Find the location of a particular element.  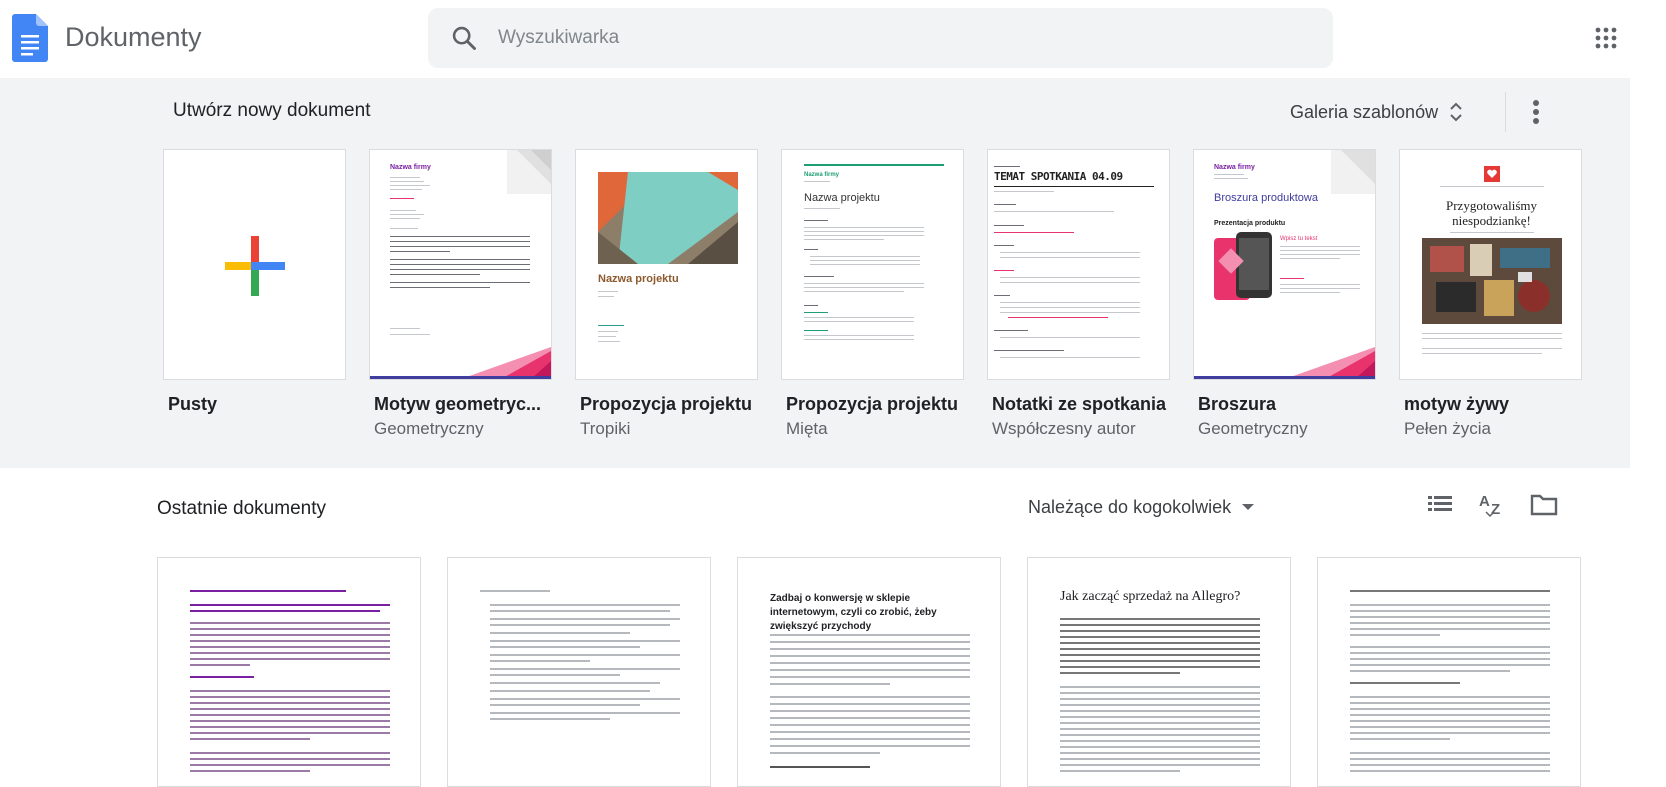

owner-filter-label: Należące do kogokolwiek is located at coordinates (1130, 506).